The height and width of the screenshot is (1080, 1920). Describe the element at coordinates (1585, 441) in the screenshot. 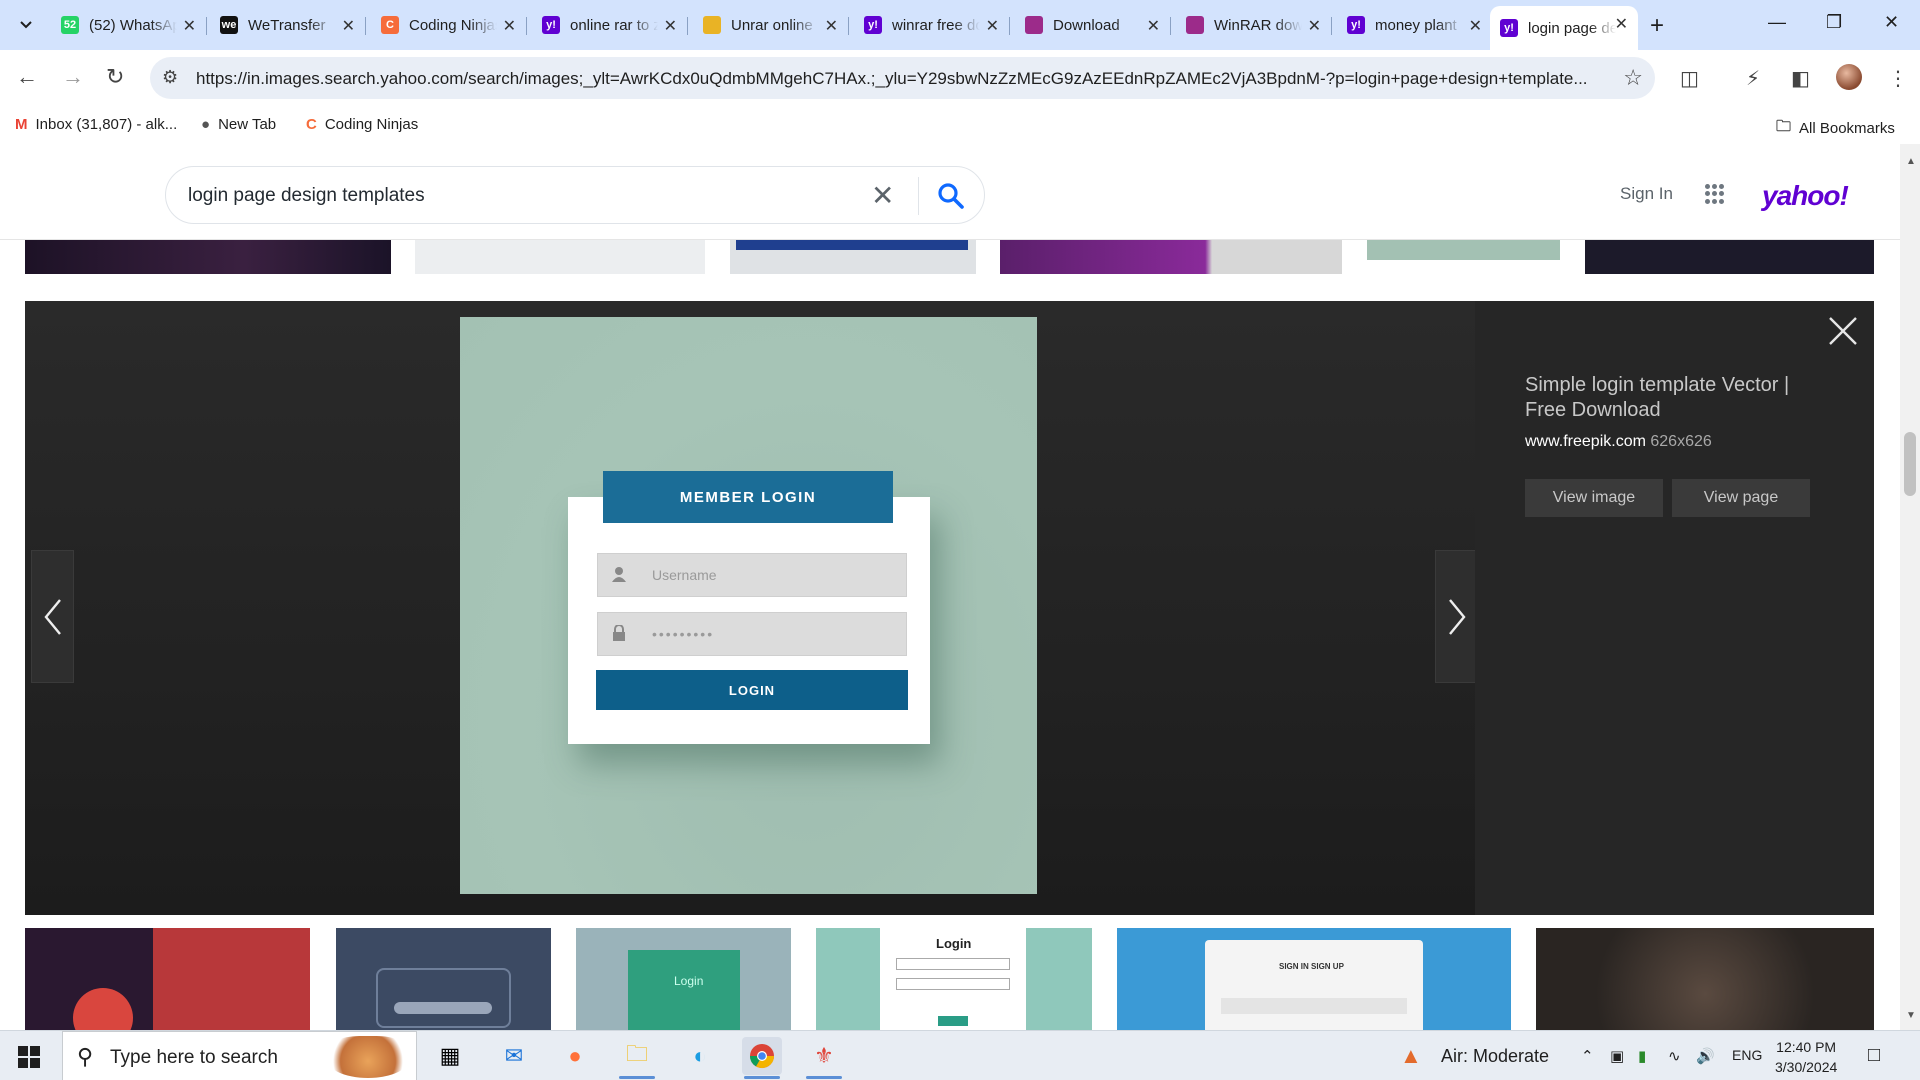

I see `source-domain: www.freepik.com` at that location.